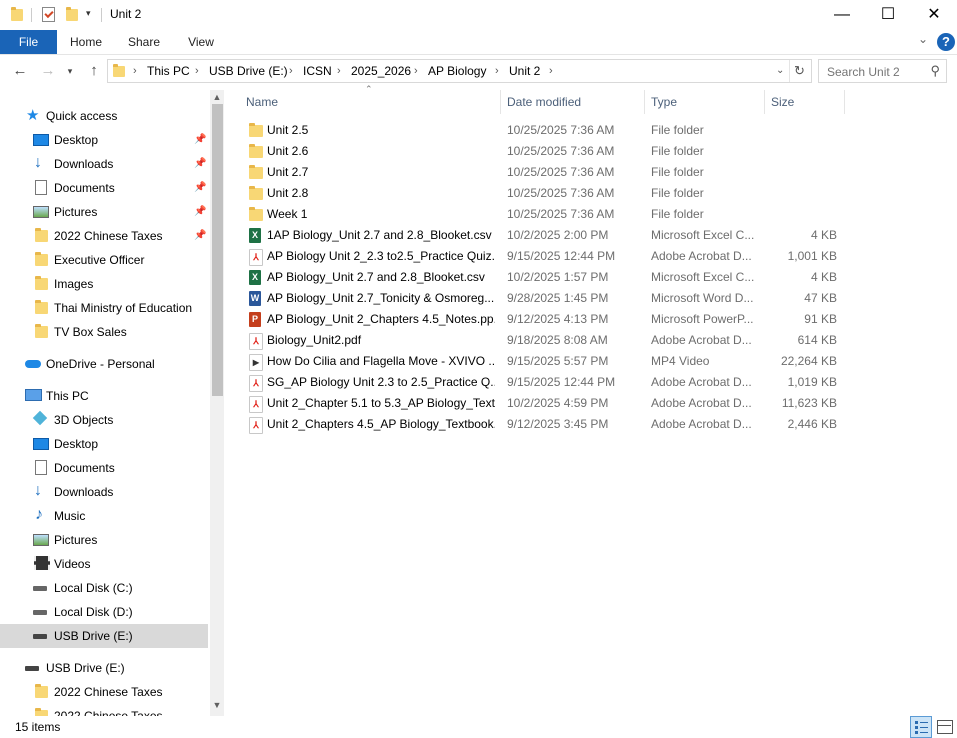 The width and height of the screenshot is (957, 738). What do you see at coordinates (104, 284) in the screenshot?
I see `nav-item-quick-6: Images` at bounding box center [104, 284].